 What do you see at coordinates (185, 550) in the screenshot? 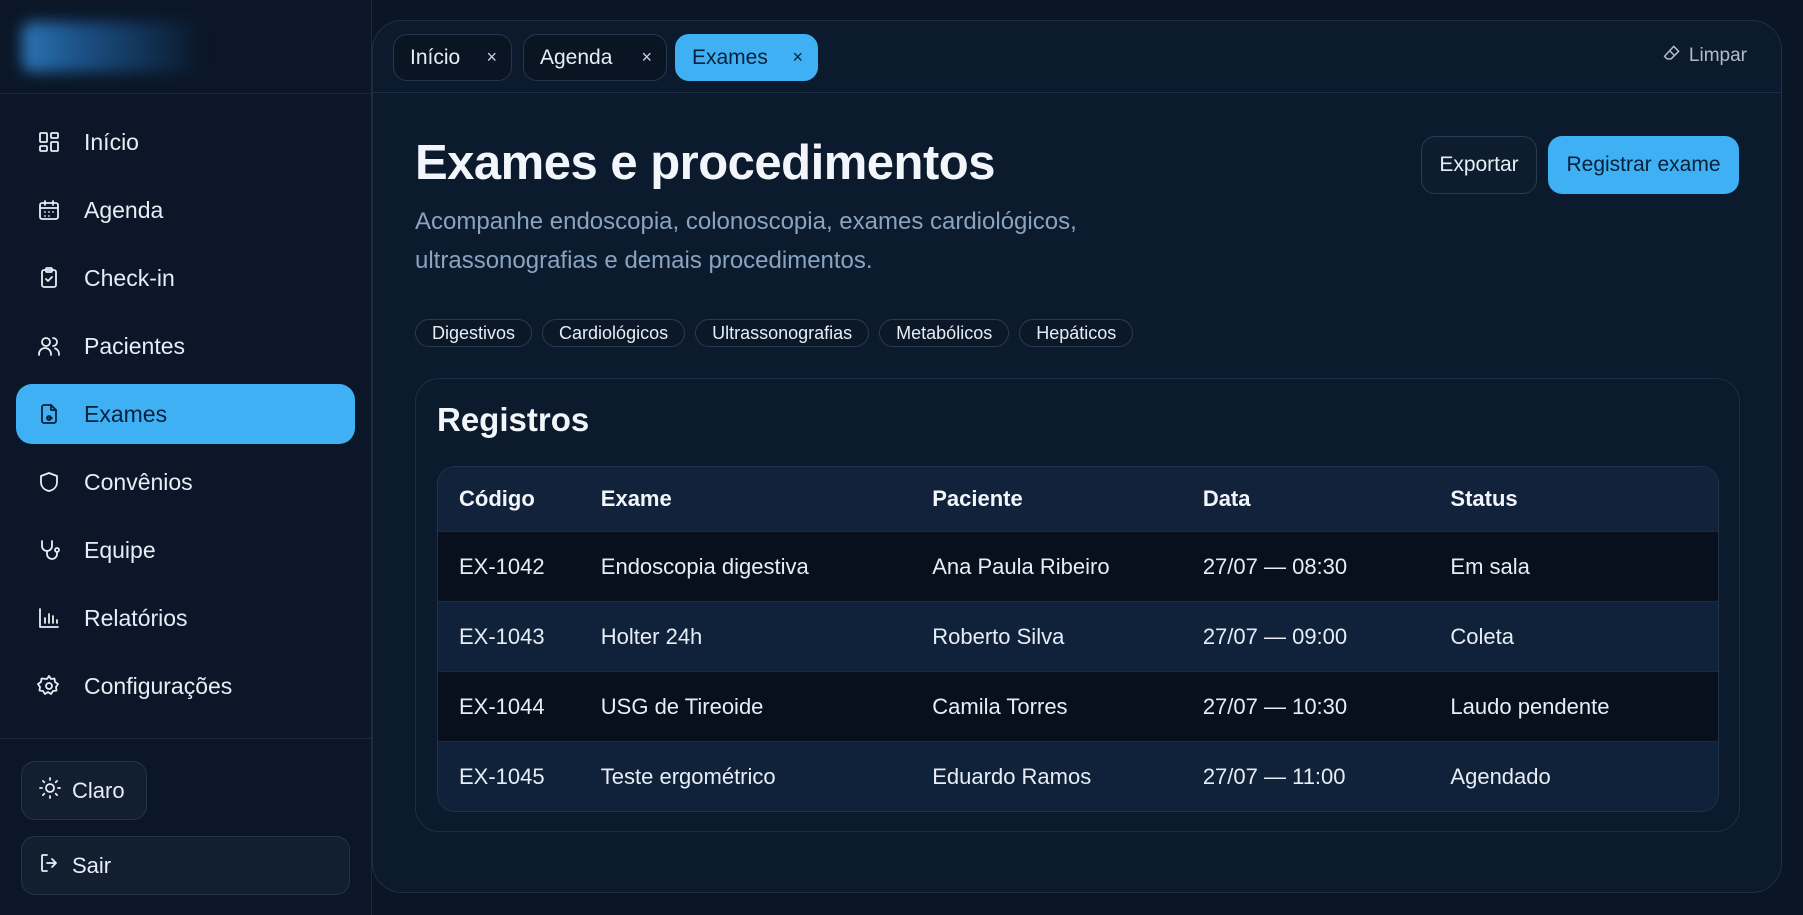
I see `sidebar-item-equipe: Equipe` at bounding box center [185, 550].